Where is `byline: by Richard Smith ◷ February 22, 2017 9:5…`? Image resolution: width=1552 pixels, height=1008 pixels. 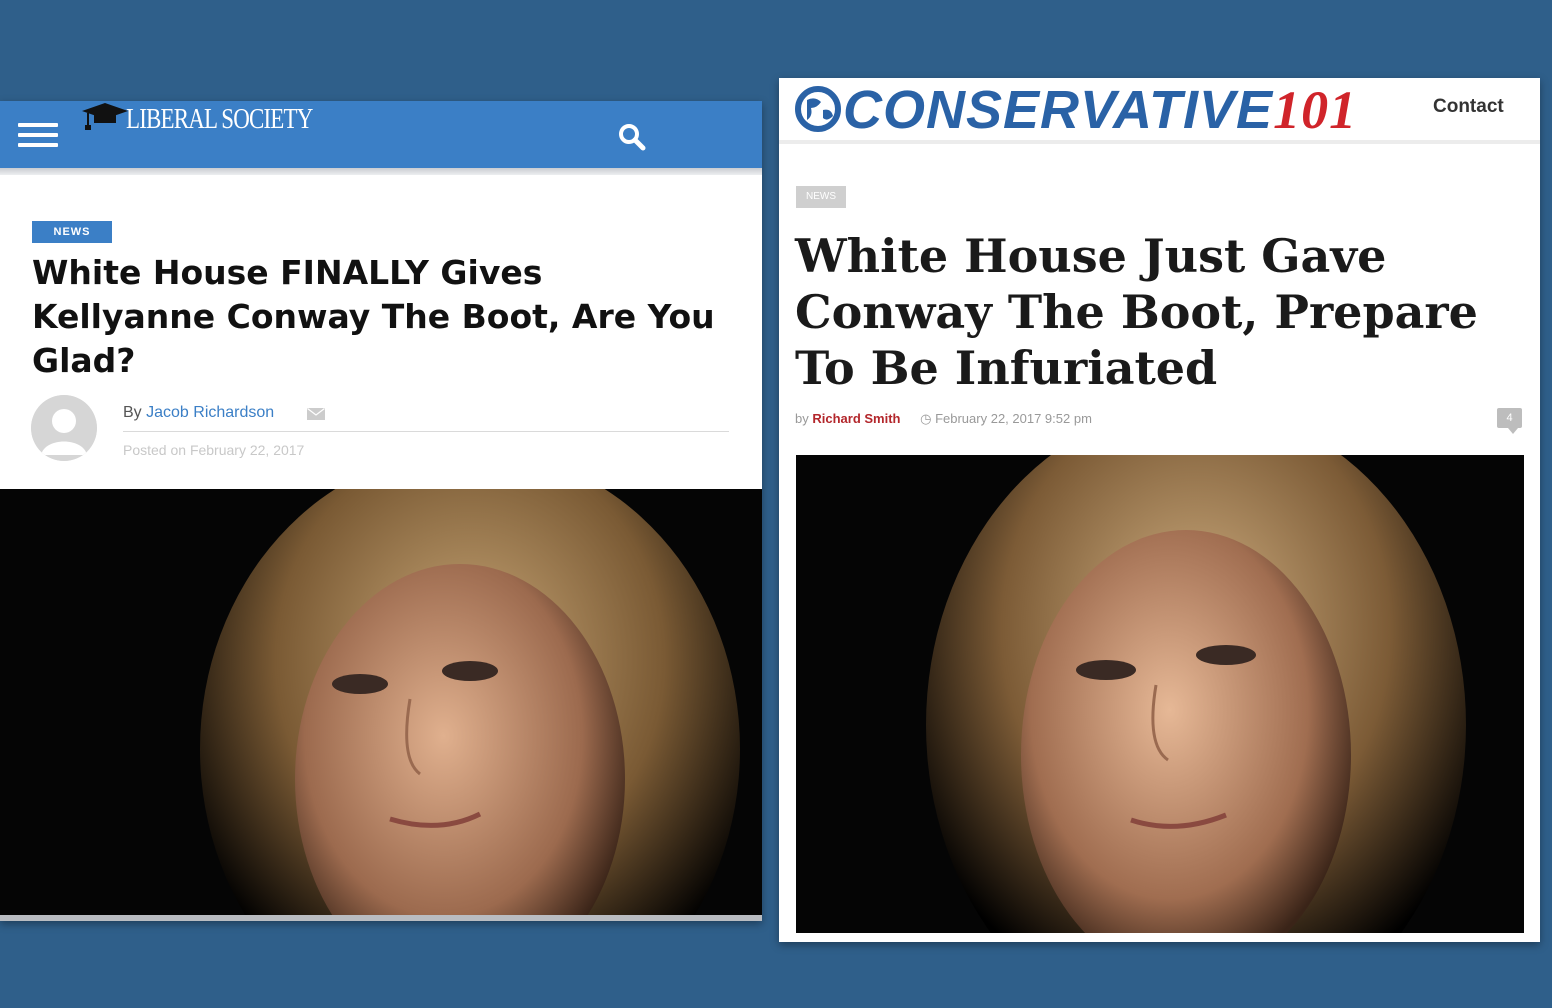
byline: by Richard Smith ◷ February 22, 2017 9:5… is located at coordinates (943, 419).